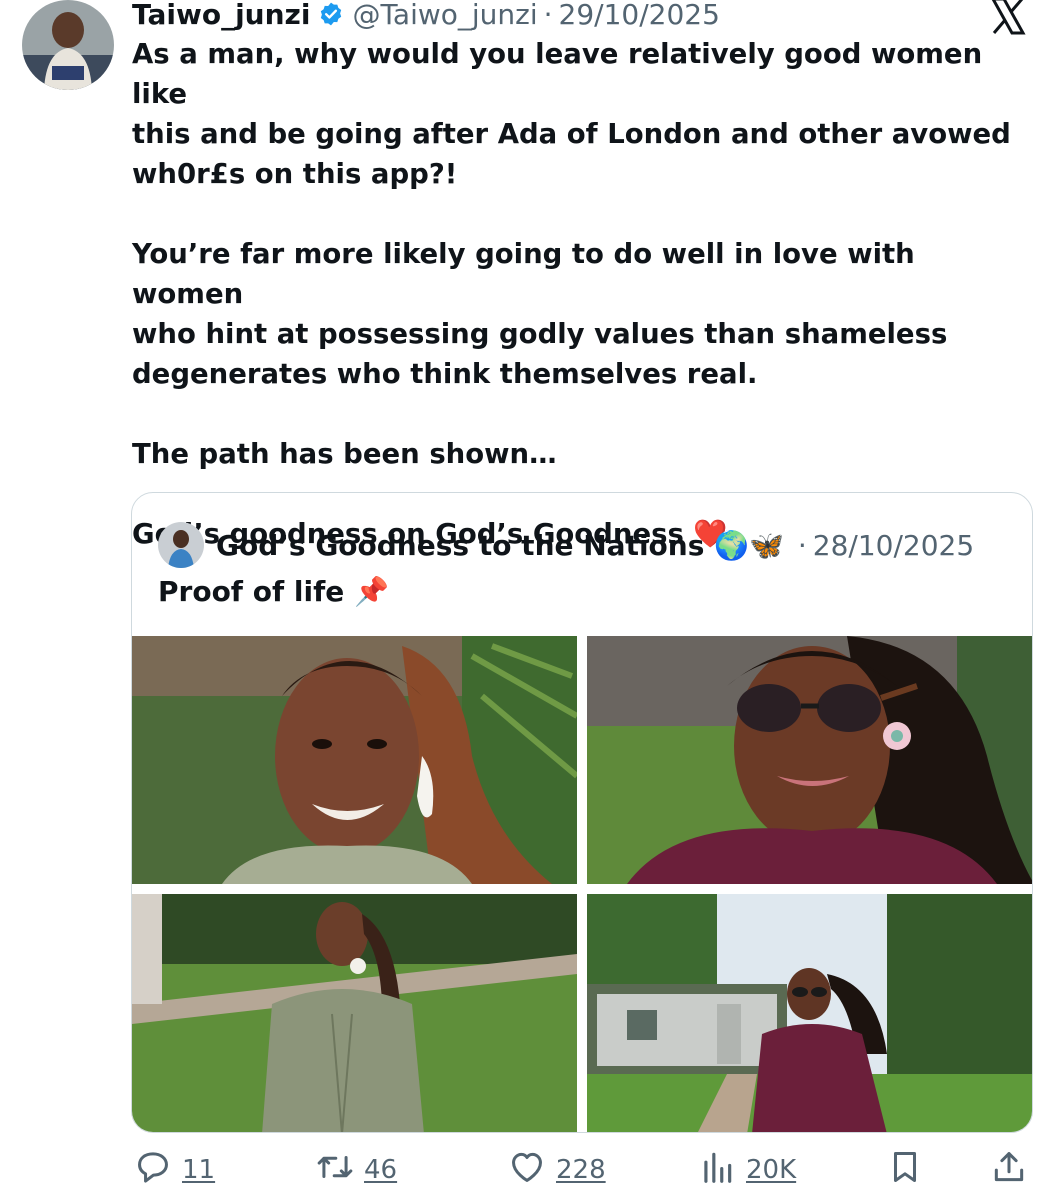  What do you see at coordinates (893, 545) in the screenshot?
I see `quoted-tweet-date: 28/10/2025` at bounding box center [893, 545].